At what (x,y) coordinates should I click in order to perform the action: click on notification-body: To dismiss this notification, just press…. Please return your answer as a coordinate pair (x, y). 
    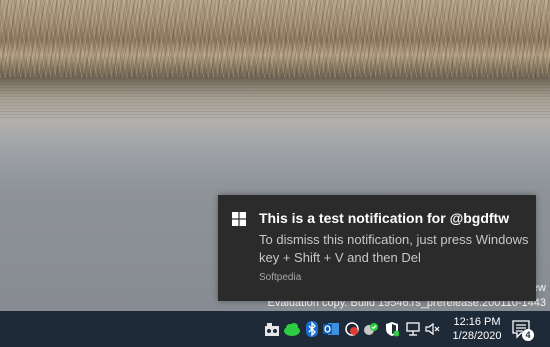
    Looking at the image, I should click on (394, 248).